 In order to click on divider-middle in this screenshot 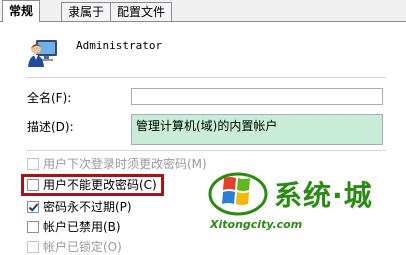, I will do `click(206, 150)`.